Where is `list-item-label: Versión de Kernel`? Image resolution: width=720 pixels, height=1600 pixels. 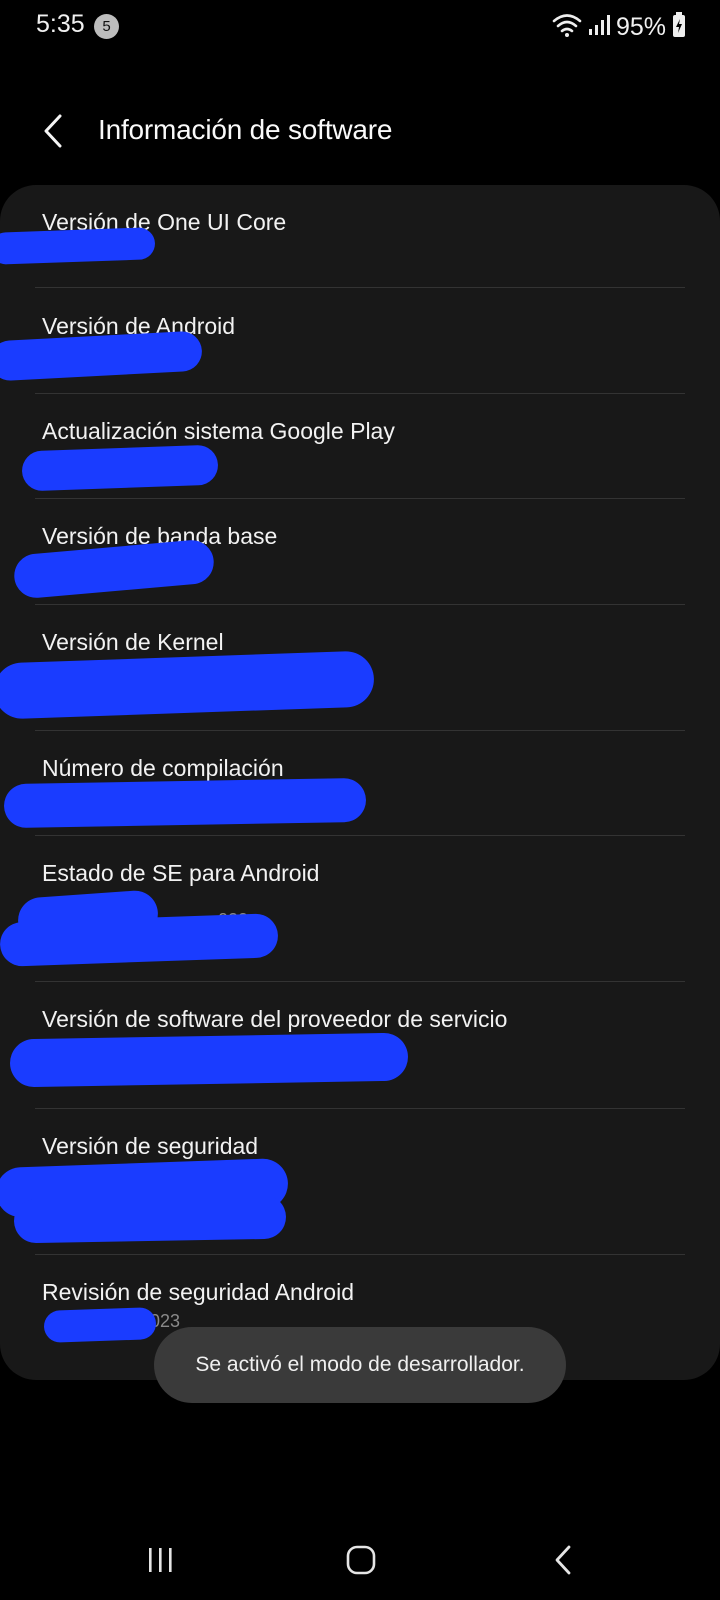 list-item-label: Versión de Kernel is located at coordinates (133, 642).